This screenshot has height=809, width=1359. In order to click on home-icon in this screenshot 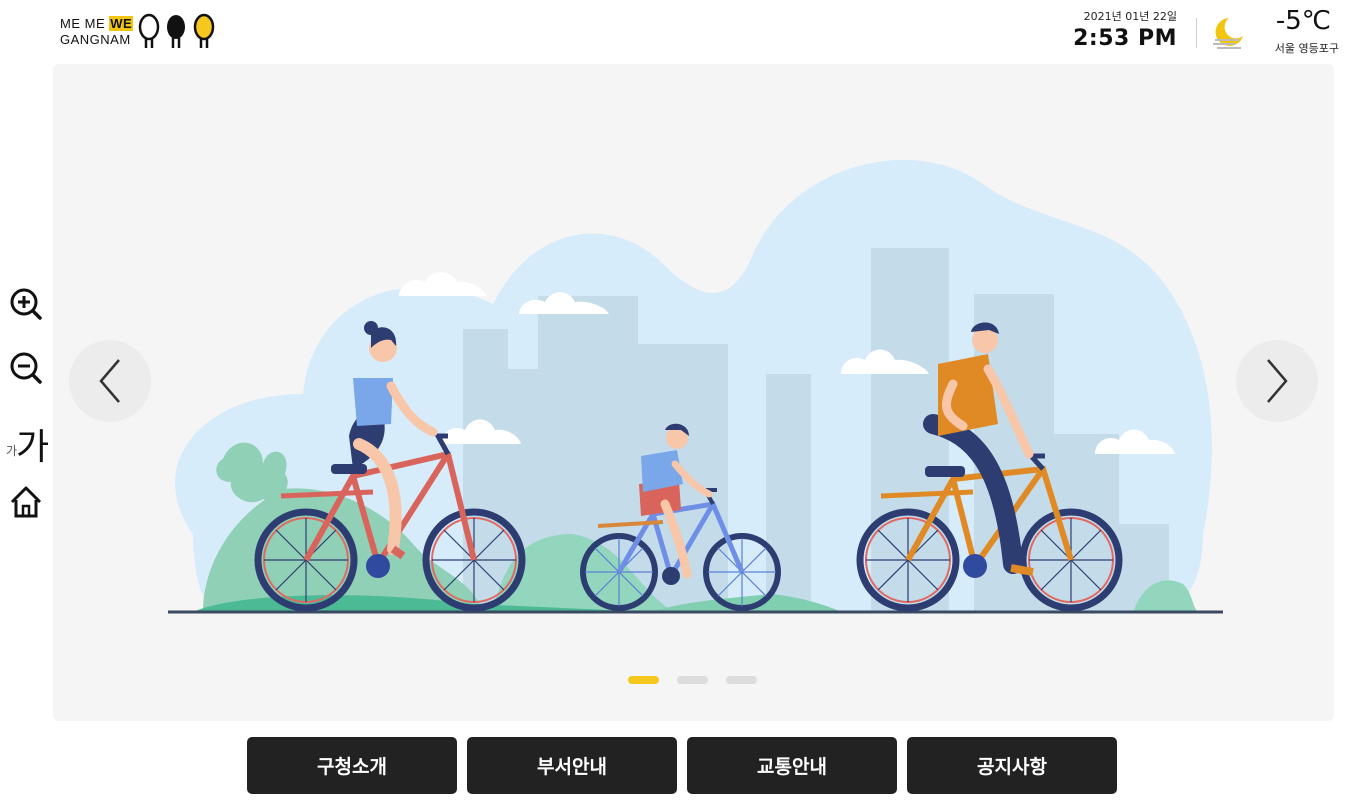, I will do `click(26, 502)`.